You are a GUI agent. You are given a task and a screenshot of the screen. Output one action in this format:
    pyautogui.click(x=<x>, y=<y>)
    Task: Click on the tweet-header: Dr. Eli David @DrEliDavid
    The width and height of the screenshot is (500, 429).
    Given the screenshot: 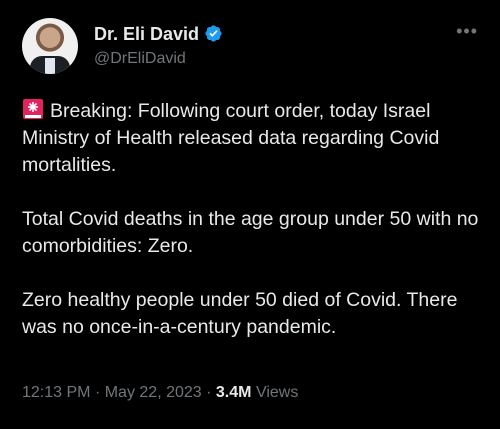 What is the action you would take?
    pyautogui.click(x=122, y=46)
    